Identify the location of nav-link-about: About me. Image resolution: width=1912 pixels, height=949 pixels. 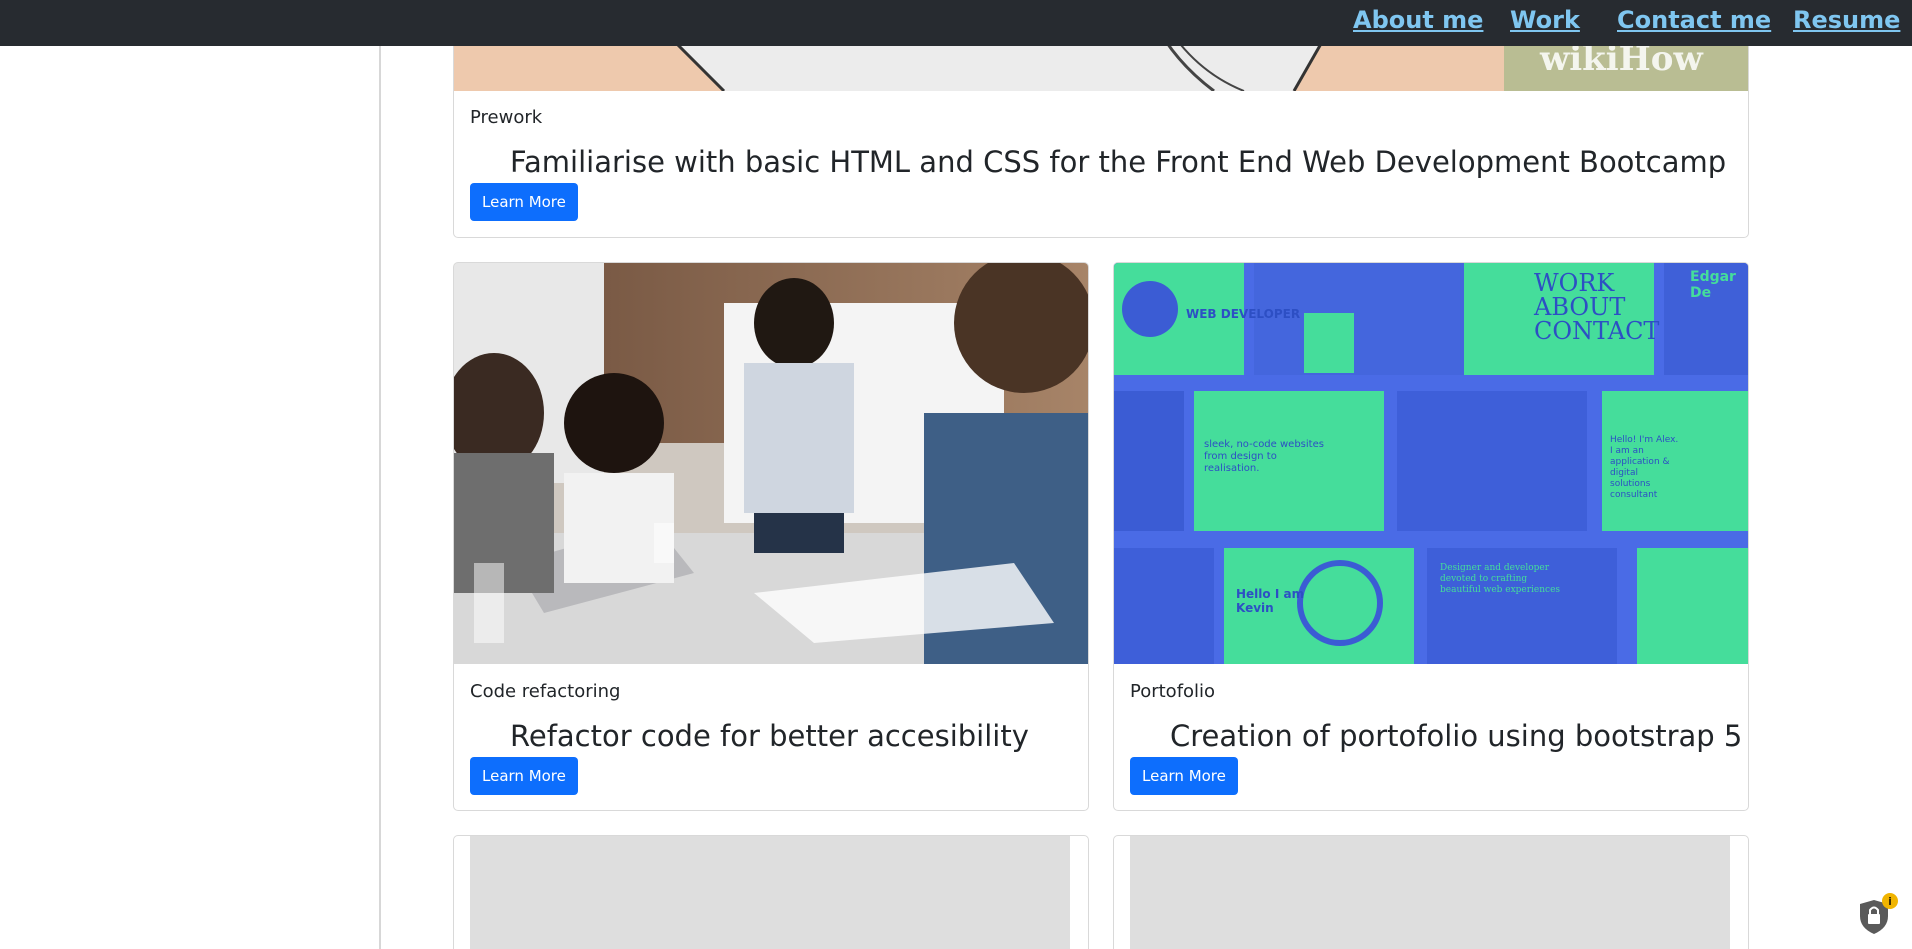
(1418, 20).